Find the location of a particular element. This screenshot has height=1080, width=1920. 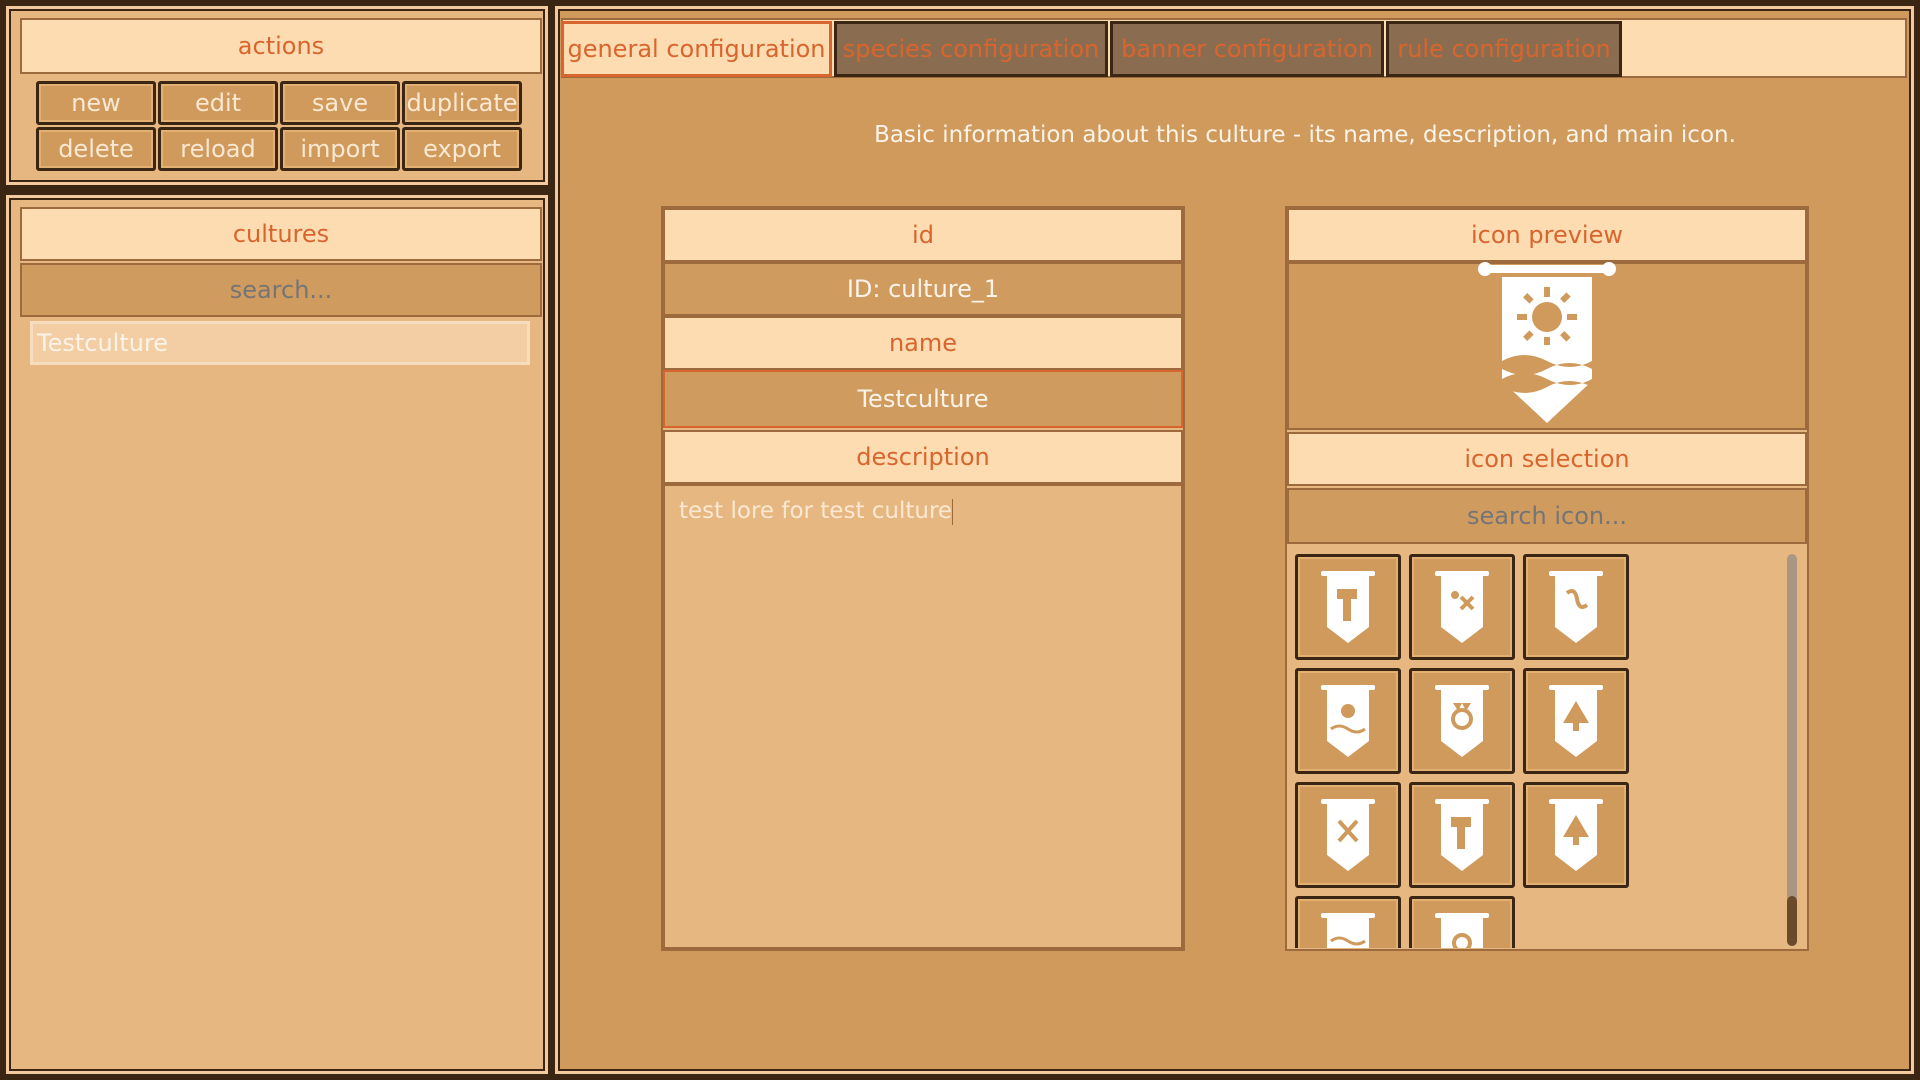

description-textarea: test lore for test culture is located at coordinates (923, 716).